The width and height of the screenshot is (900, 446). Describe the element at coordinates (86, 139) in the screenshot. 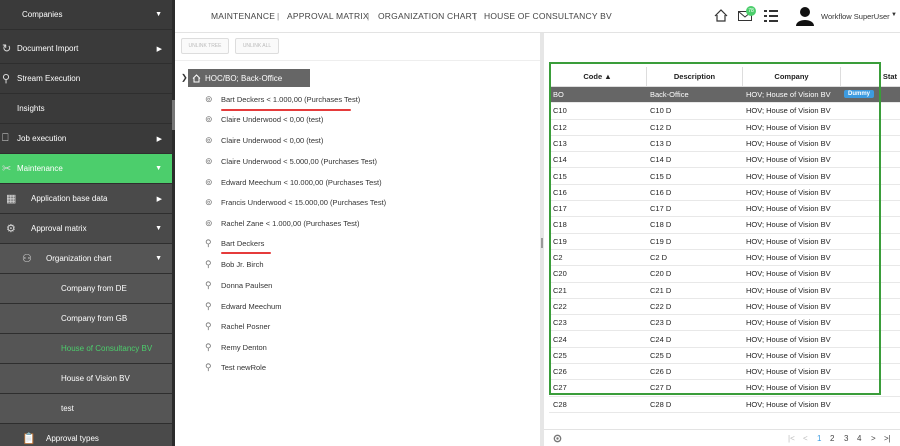

I see `sidebar-item-job-execution: ⎕ Job execution ▶` at that location.